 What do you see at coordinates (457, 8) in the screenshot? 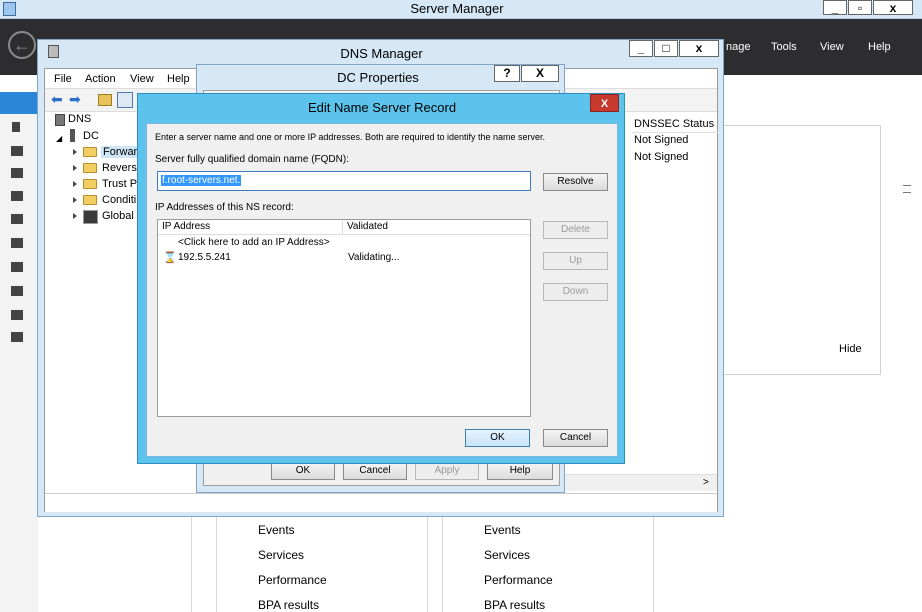
I see `server-manager-title: Server Manager` at bounding box center [457, 8].